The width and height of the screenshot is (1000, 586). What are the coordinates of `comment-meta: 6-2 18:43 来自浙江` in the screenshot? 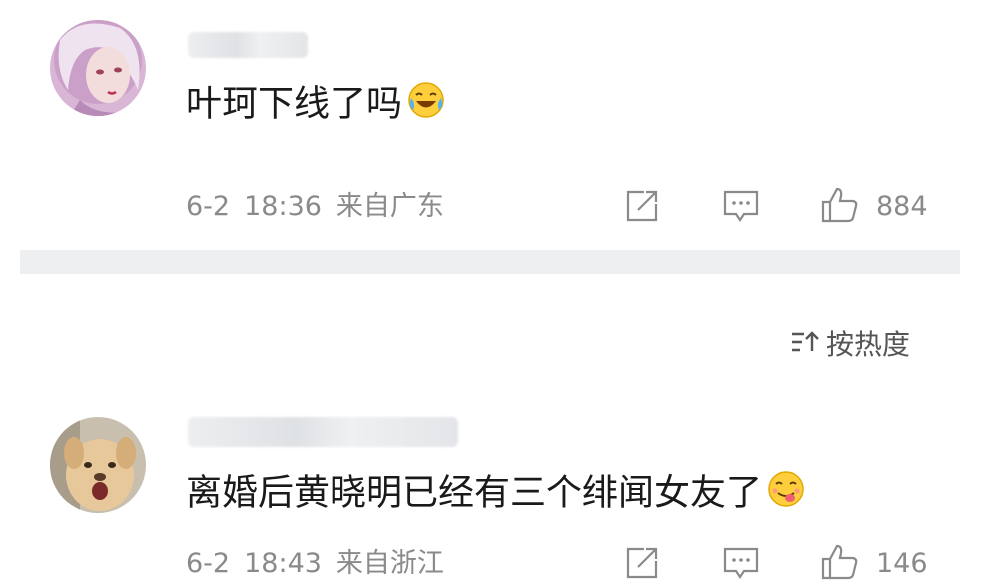 It's located at (322, 564).